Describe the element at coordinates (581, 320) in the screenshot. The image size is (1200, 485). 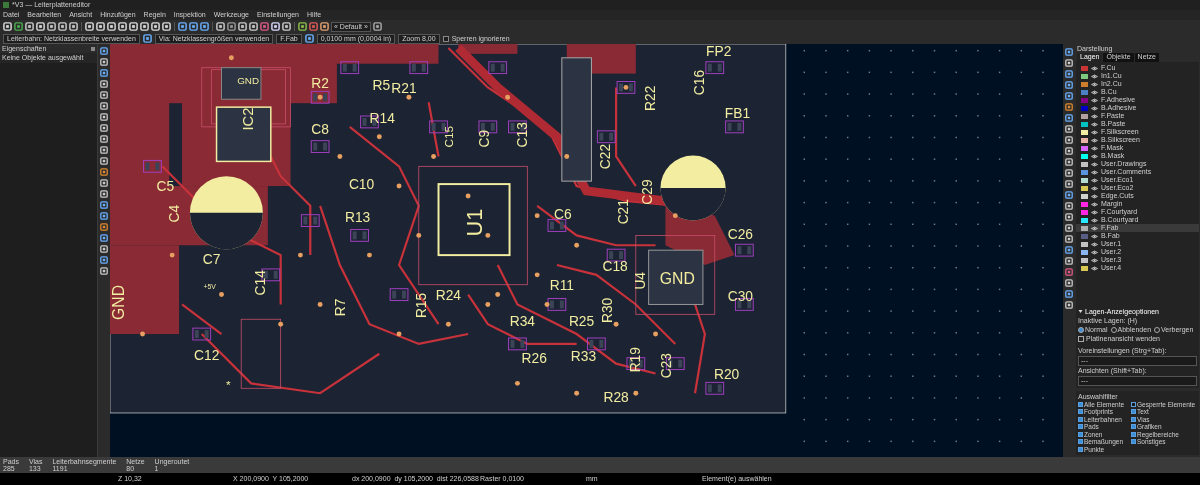
I see `component-label: R25` at that location.